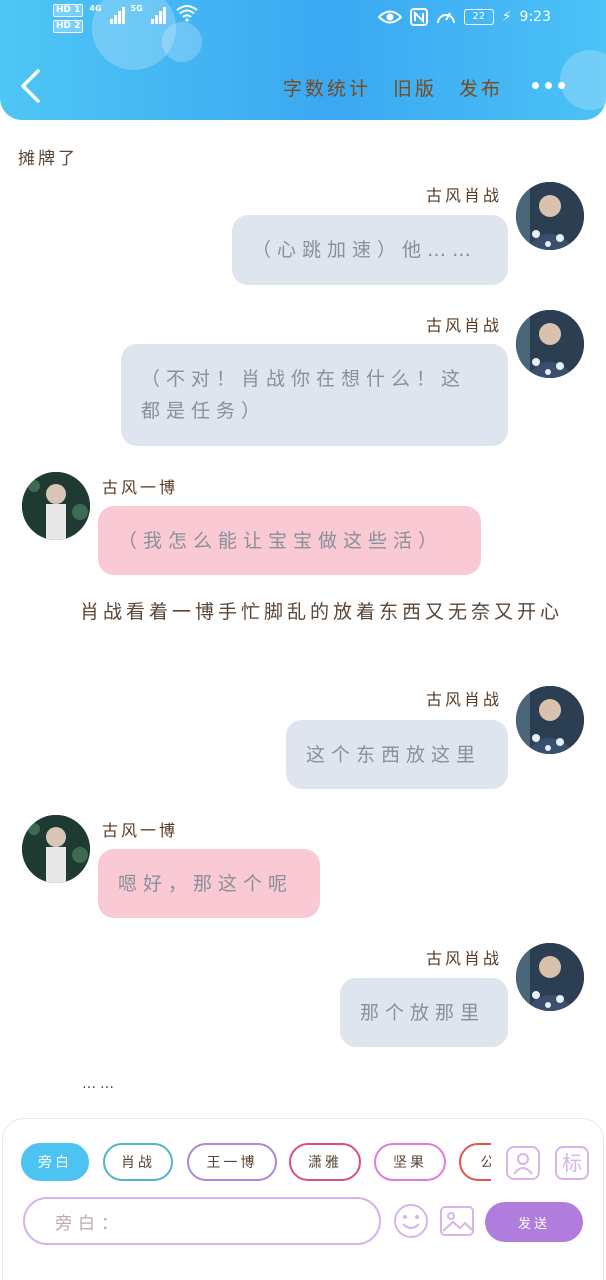 Image resolution: width=606 pixels, height=1280 pixels. I want to click on chip-wangyibo: 王一博, so click(232, 1162).